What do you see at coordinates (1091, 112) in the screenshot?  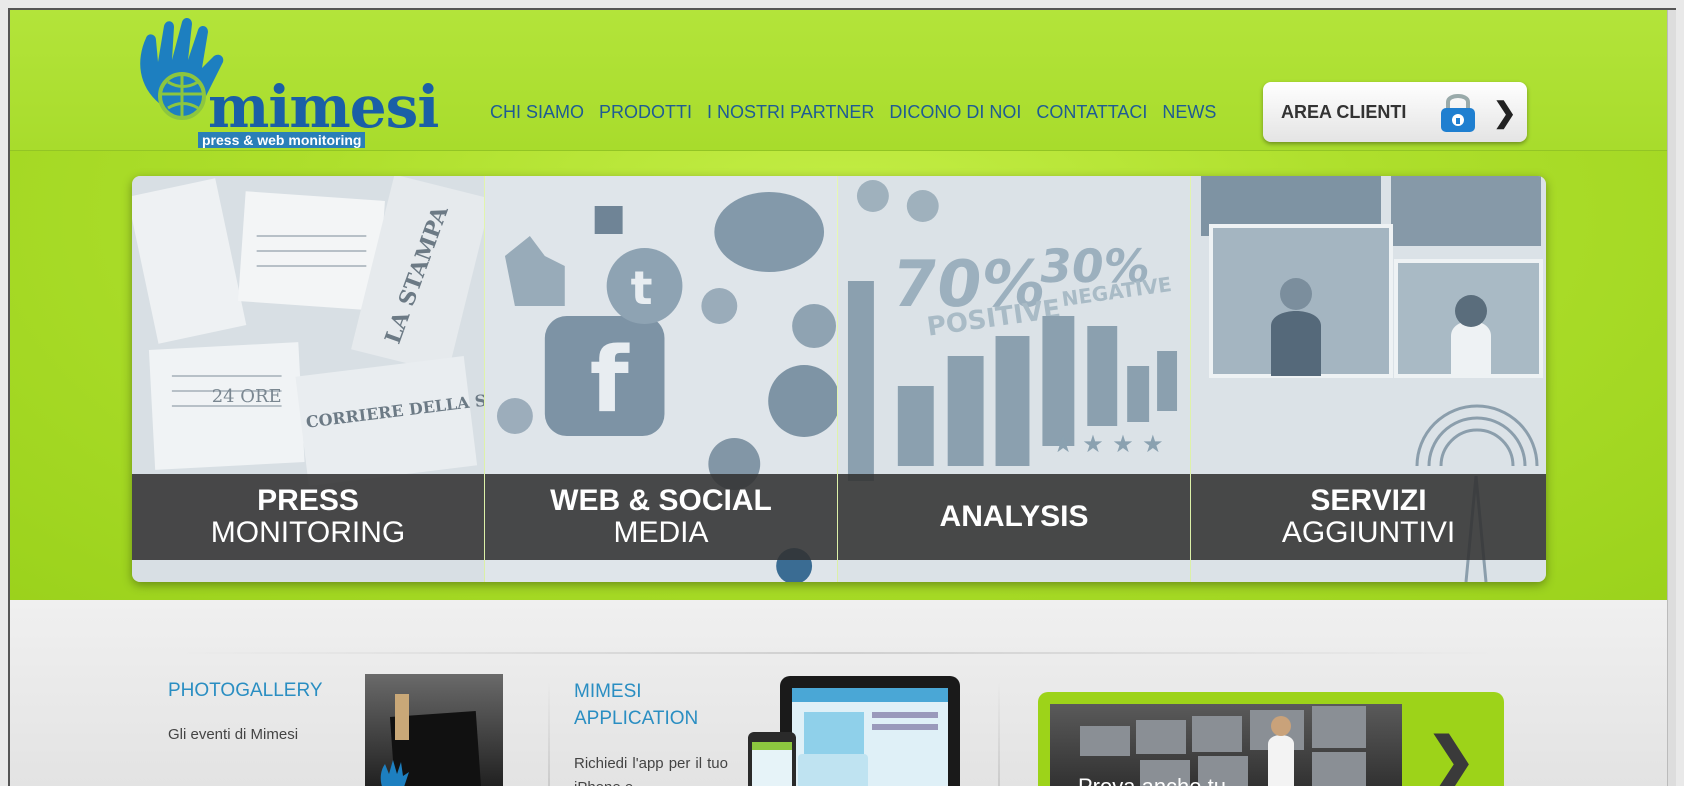 I see `nav-contattaci: CONTATTACI` at bounding box center [1091, 112].